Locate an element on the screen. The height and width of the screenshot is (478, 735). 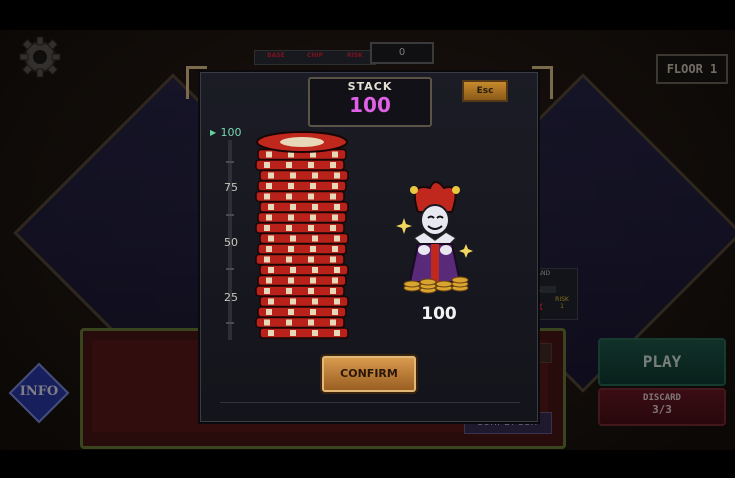
divider is located at coordinates (370, 402).